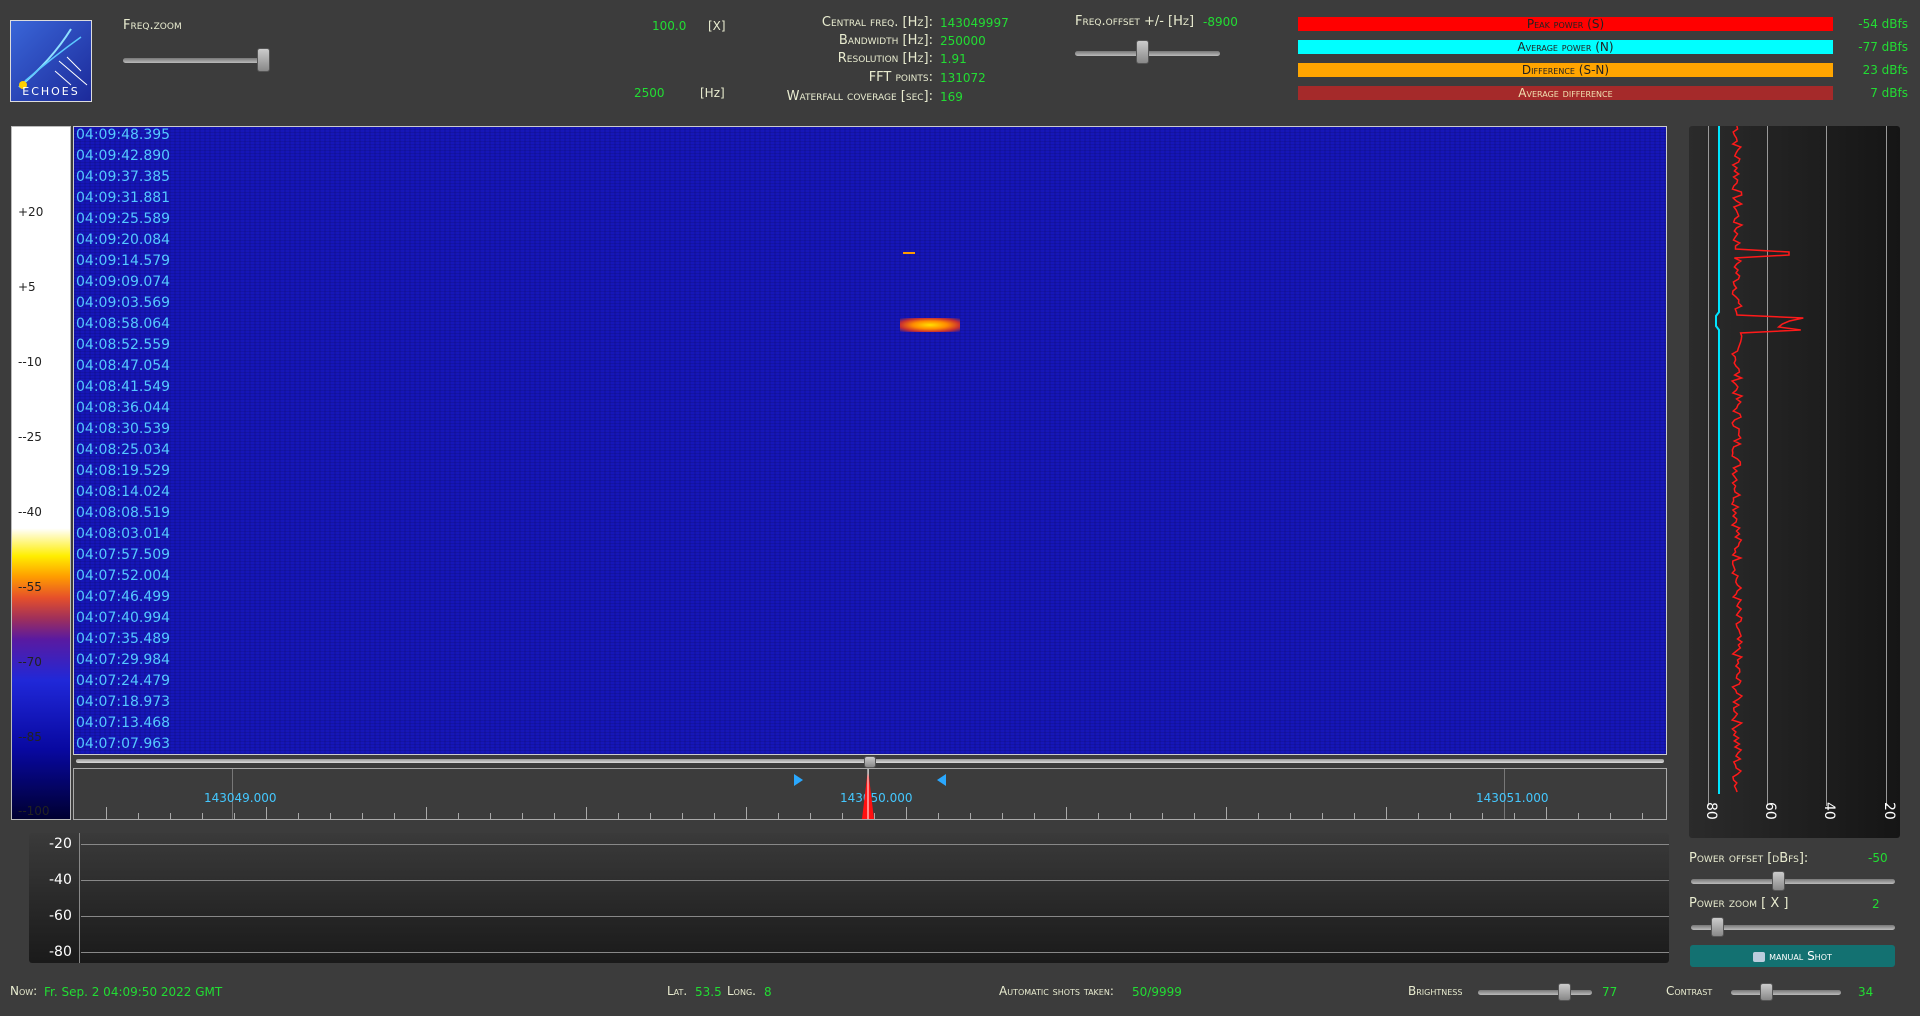  I want to click on difference-bar: Difference (S-N), so click(1565, 70).